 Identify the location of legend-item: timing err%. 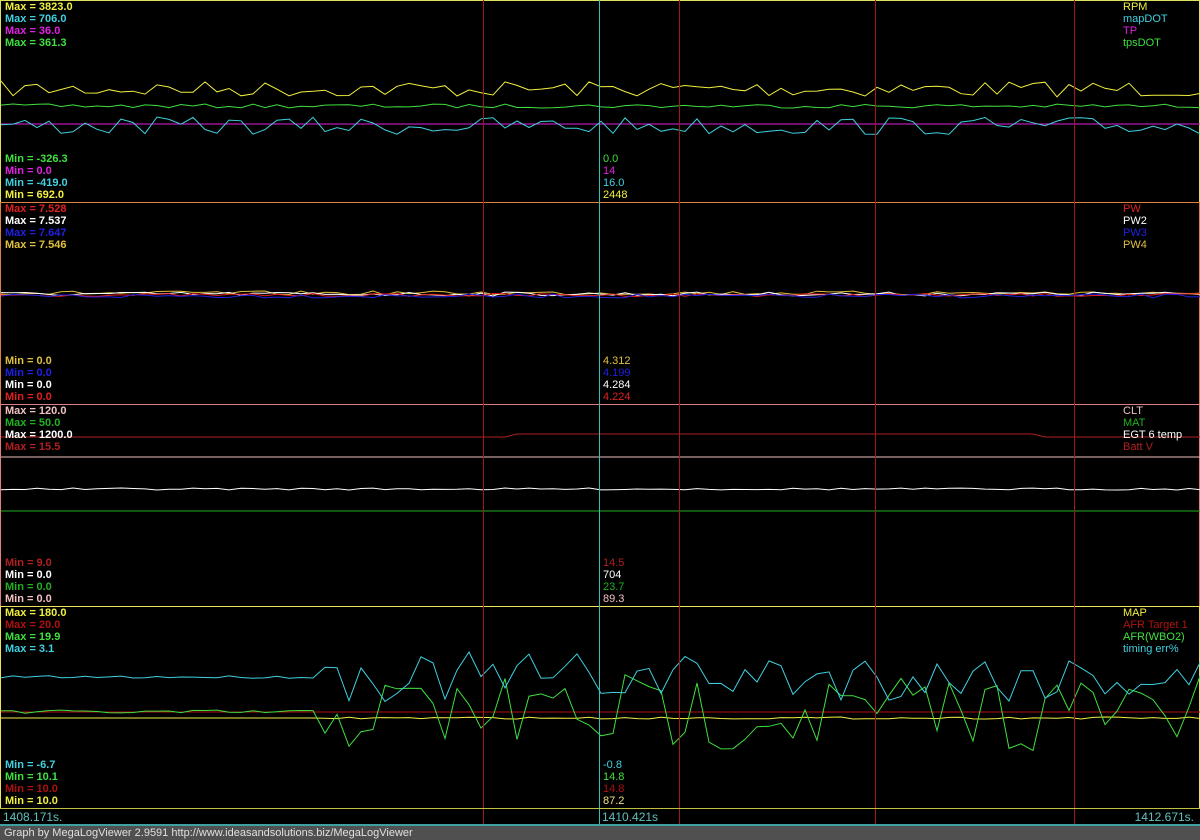
(1151, 649).